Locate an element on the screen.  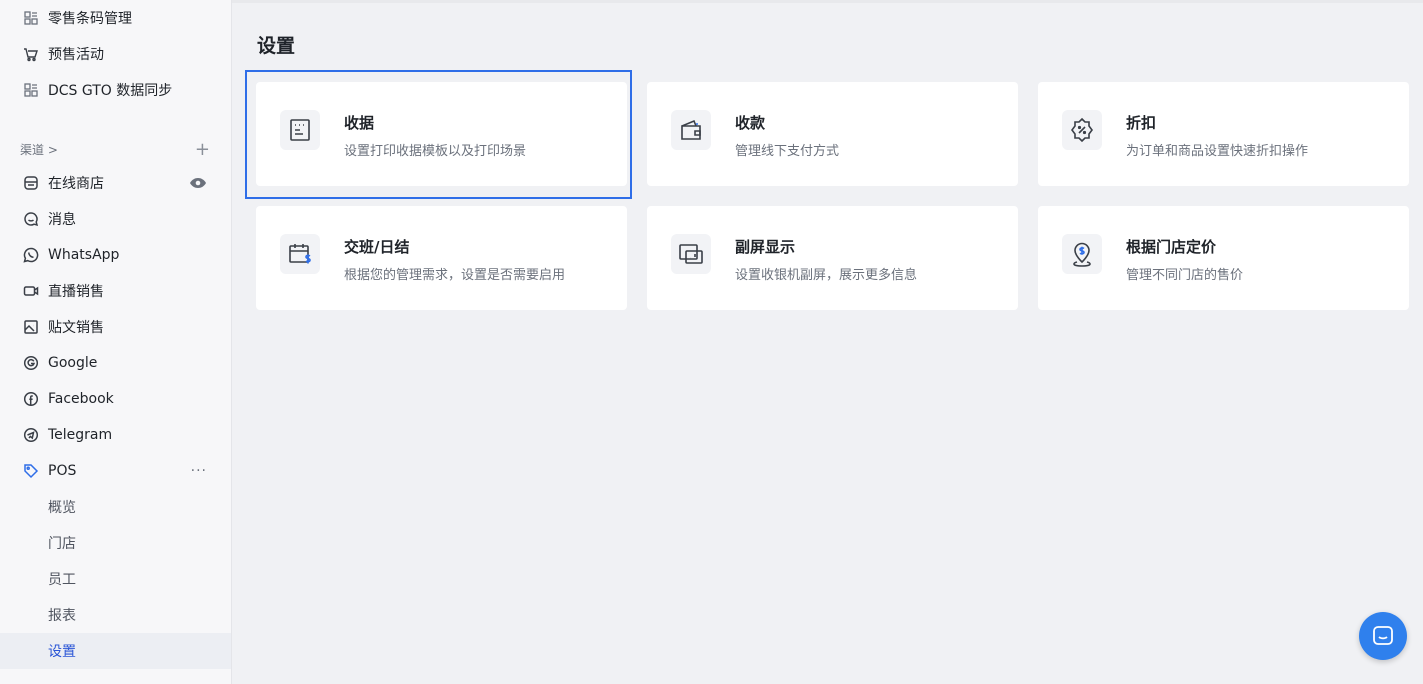
card-description: 根据您的管理需求，设置是否需要启用 is located at coordinates (455, 275).